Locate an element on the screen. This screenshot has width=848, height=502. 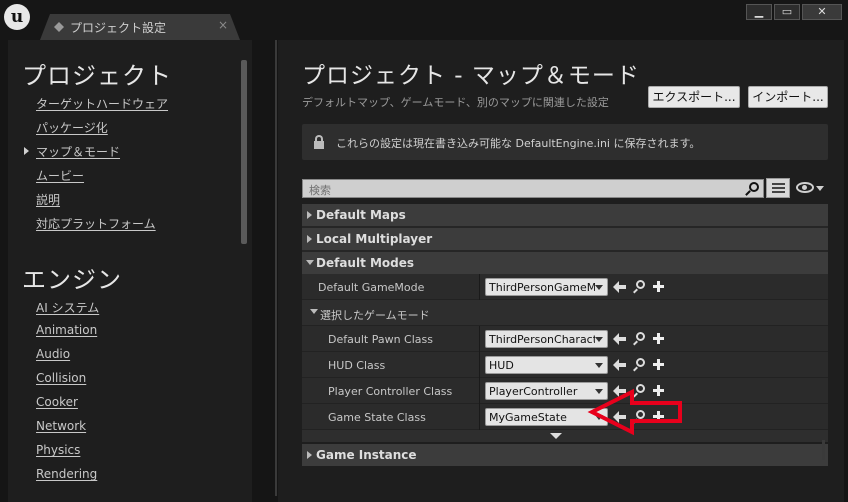
eye-icon is located at coordinates (805, 187).